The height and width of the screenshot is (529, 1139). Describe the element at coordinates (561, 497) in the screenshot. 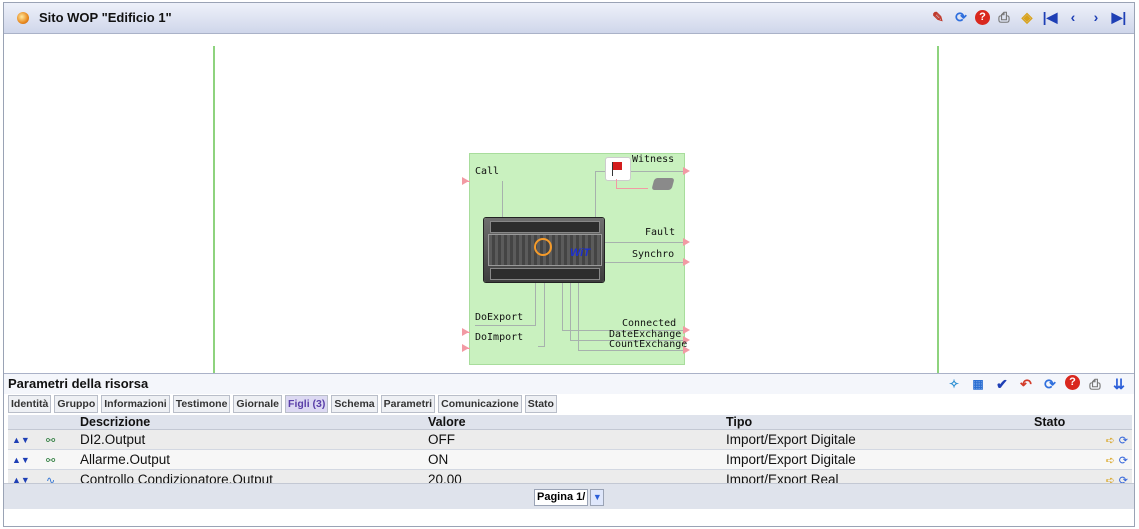

I see `page-select: Pagina 1/` at that location.